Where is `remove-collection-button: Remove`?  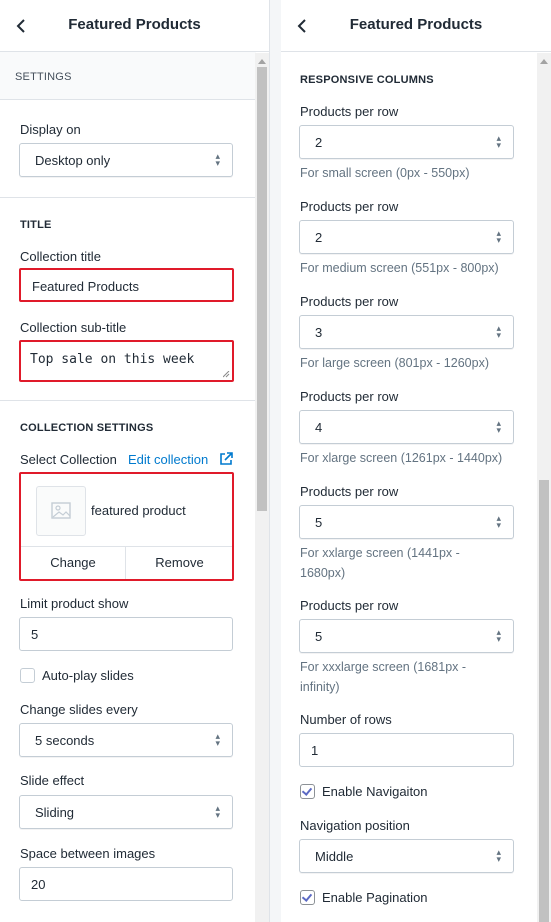 remove-collection-button: Remove is located at coordinates (179, 563).